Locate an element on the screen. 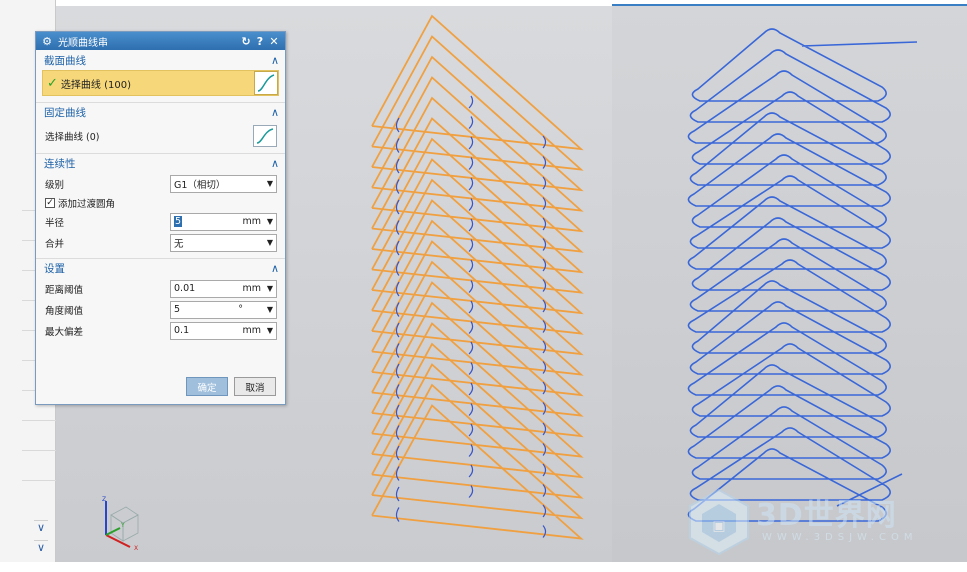 The image size is (967, 572). radius-value: 5 is located at coordinates (208, 221).